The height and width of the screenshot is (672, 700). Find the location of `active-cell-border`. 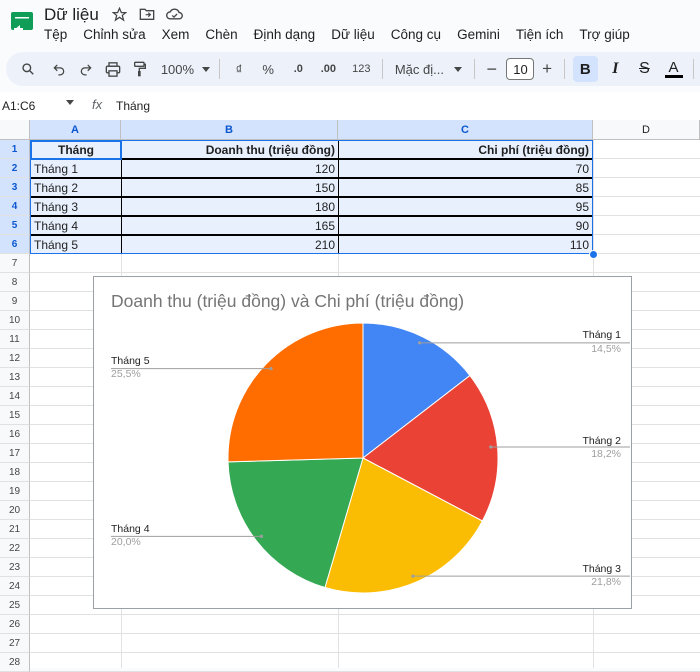

active-cell-border is located at coordinates (76, 150).